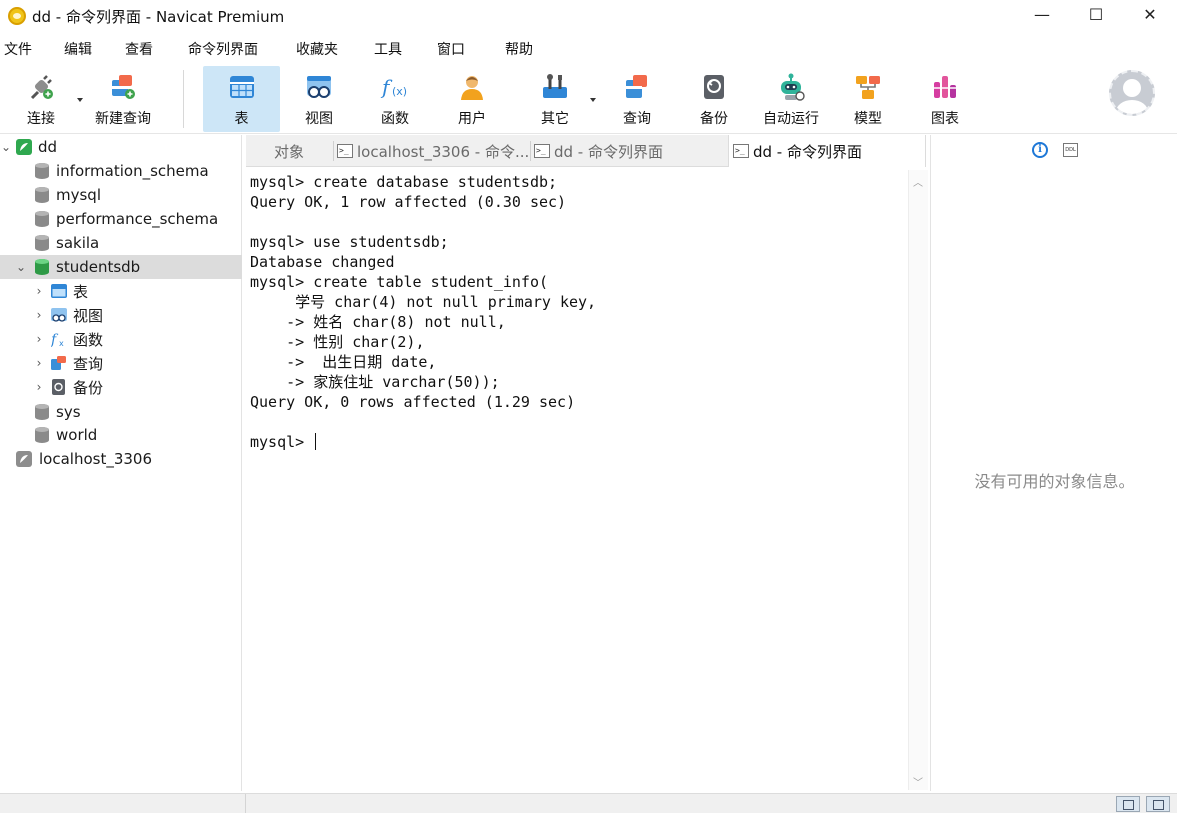 The image size is (1177, 813). I want to click on no-object-info-message: 没有可用的对象信息。, so click(1054, 481).